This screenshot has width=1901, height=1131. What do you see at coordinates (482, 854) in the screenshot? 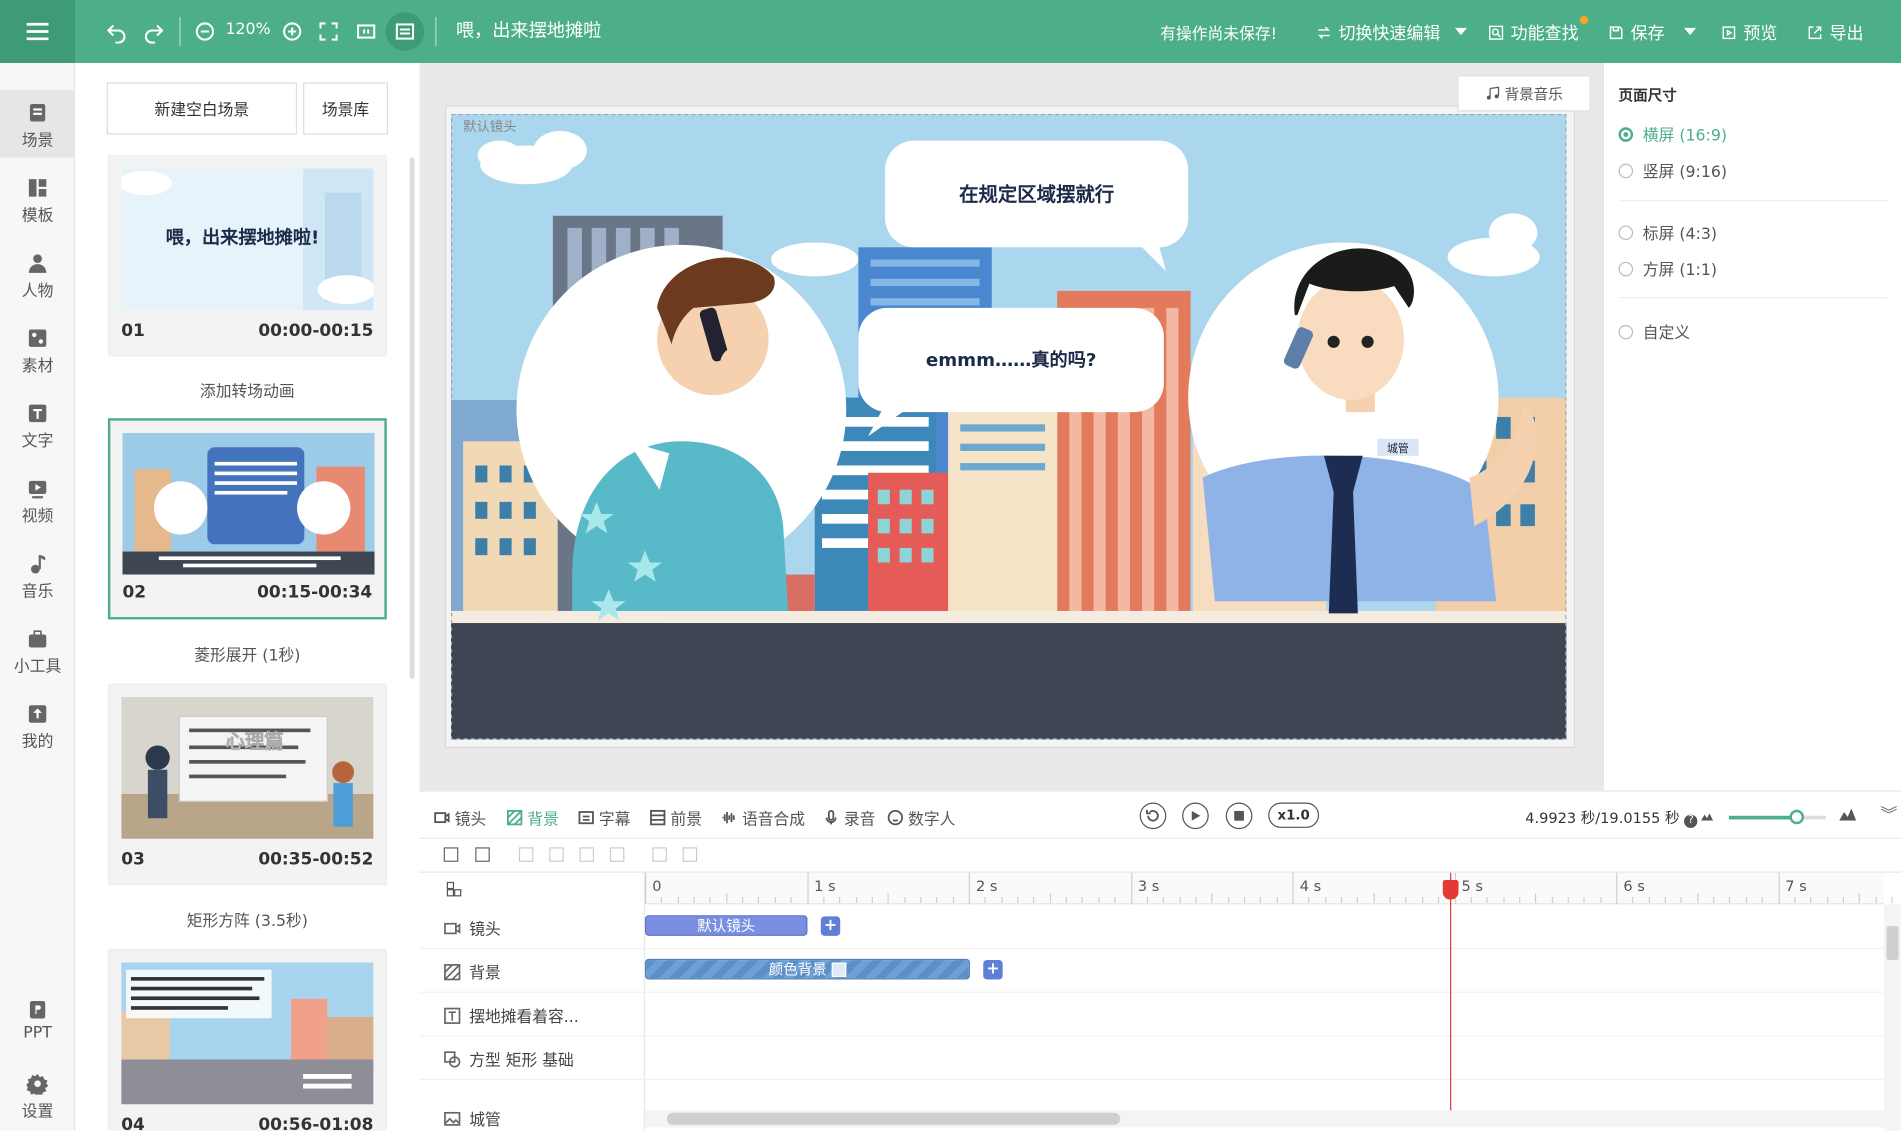
I see `group-icon` at bounding box center [482, 854].